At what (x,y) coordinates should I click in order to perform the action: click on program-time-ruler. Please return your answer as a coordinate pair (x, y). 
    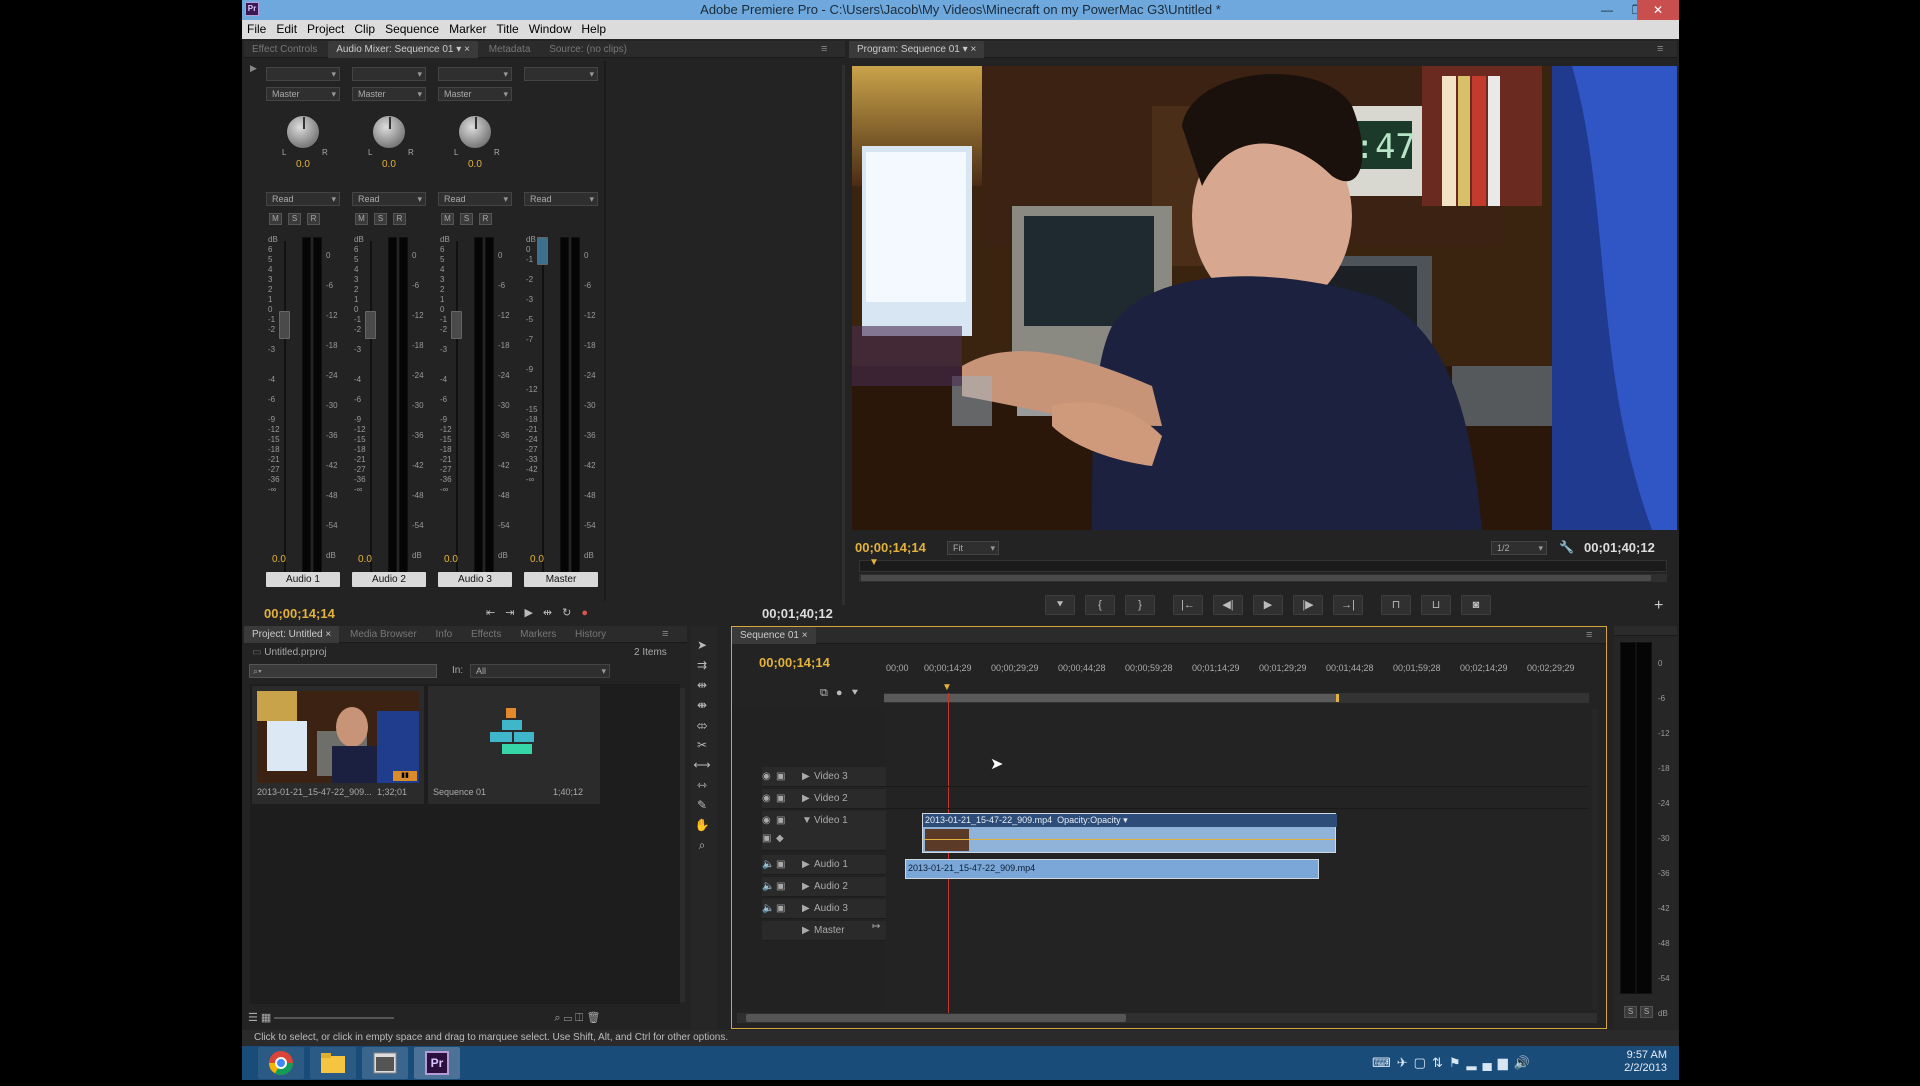
    Looking at the image, I should click on (1263, 566).